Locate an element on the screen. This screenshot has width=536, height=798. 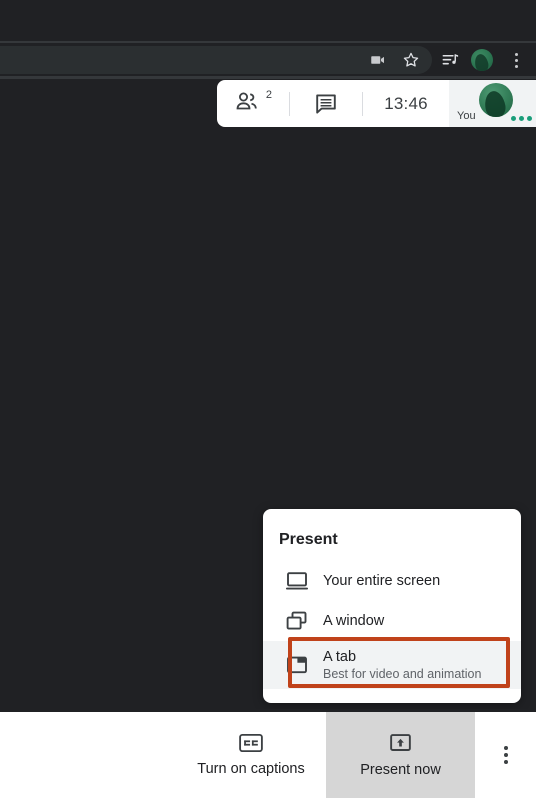
present-option-sublabel: Best for video and animation is located at coordinates (402, 673).